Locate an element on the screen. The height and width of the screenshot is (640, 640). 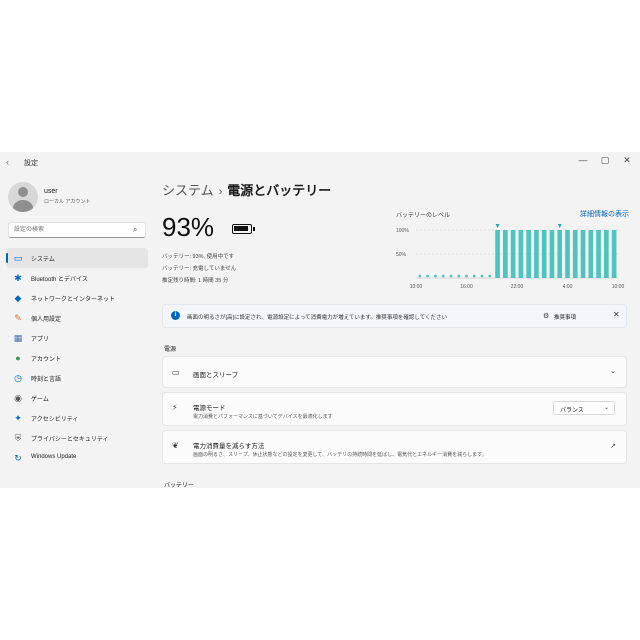
card-title: 画面とスリープ is located at coordinates (216, 375).